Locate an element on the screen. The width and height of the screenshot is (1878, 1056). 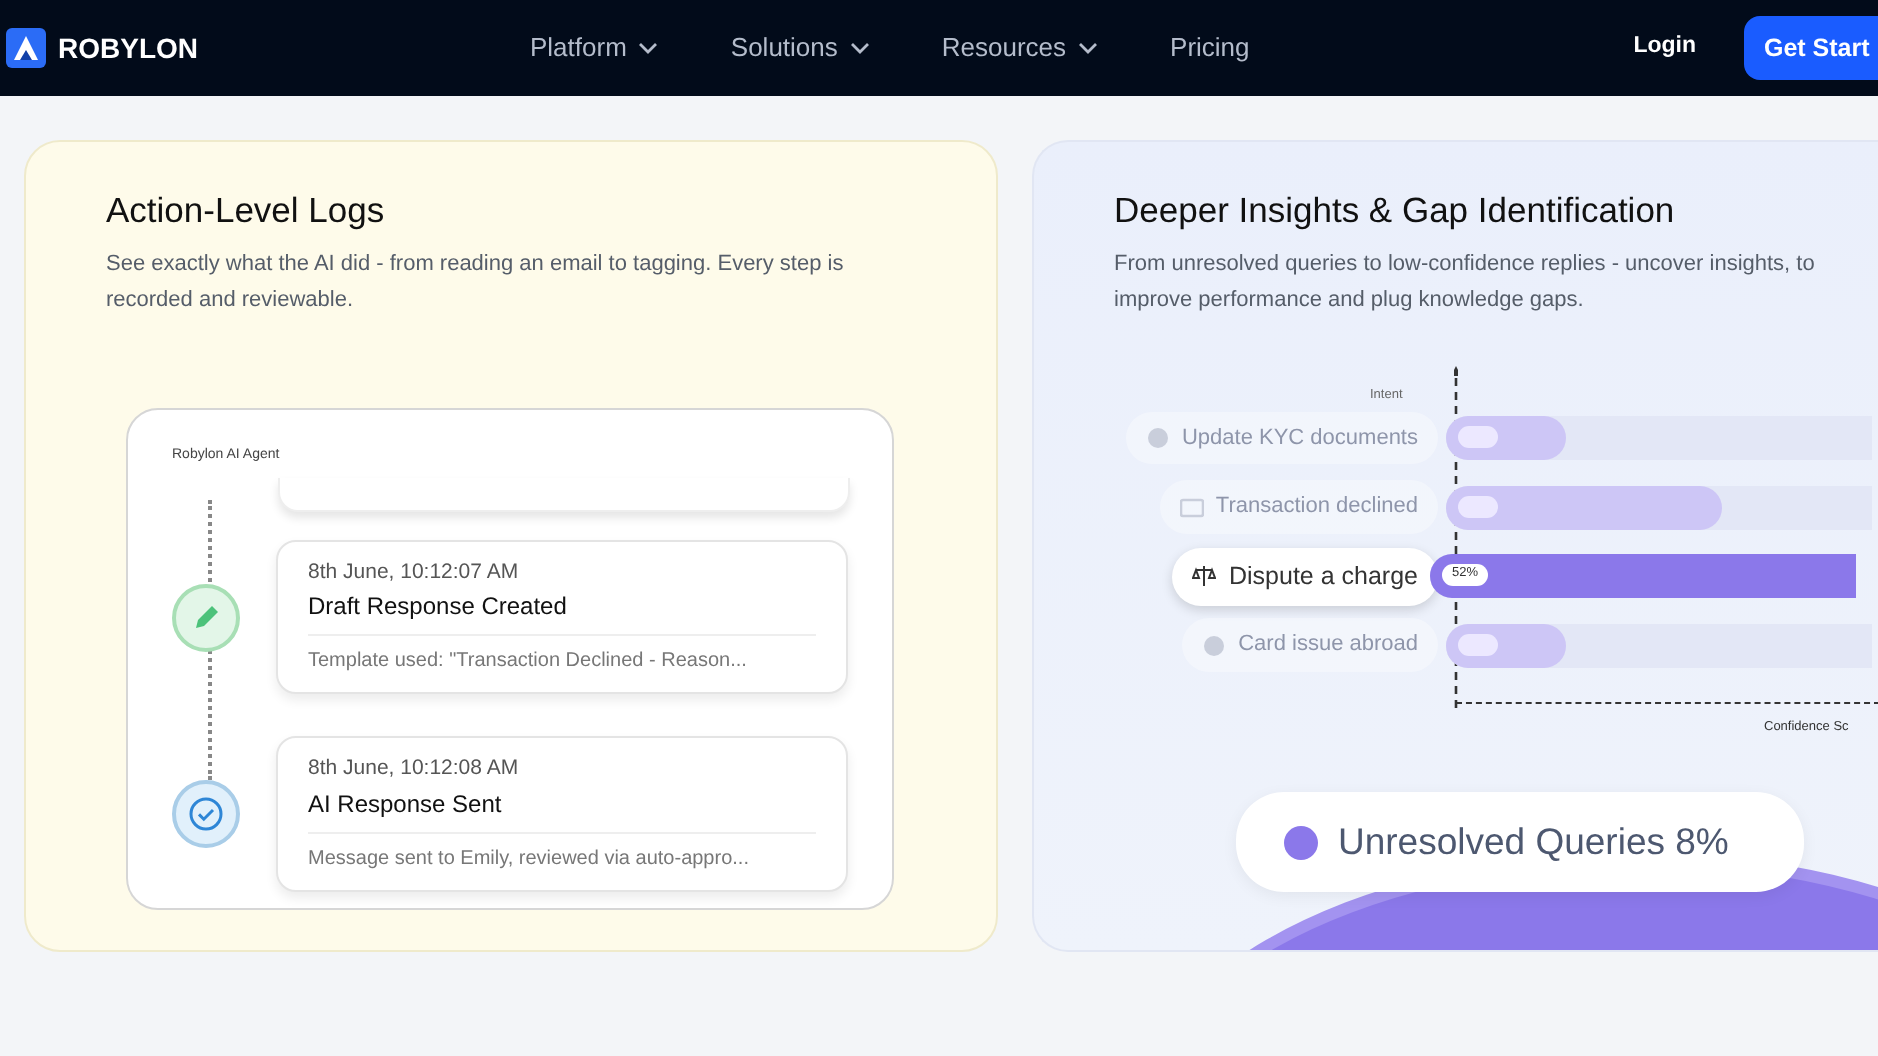
nav-link: Solutions is located at coordinates (800, 48).